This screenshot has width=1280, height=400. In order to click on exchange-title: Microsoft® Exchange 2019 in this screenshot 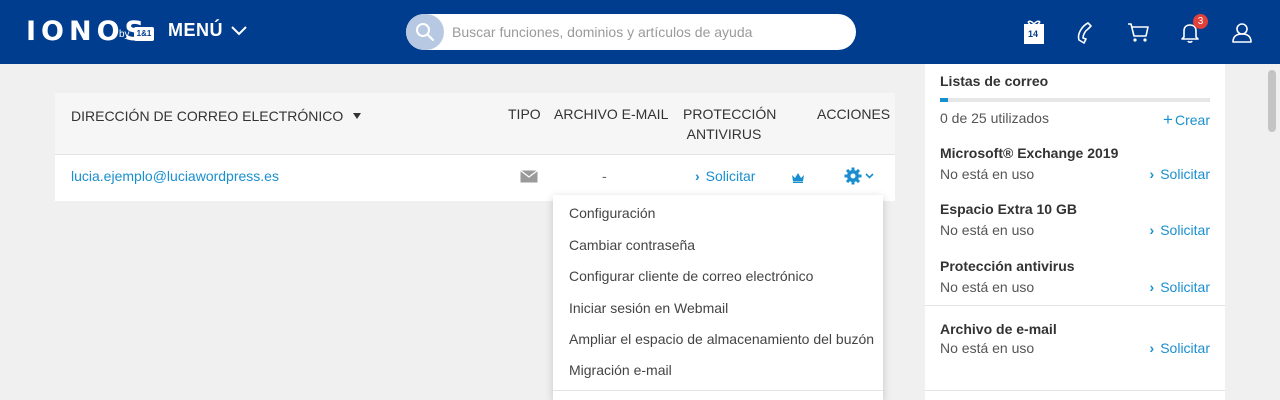, I will do `click(1029, 153)`.